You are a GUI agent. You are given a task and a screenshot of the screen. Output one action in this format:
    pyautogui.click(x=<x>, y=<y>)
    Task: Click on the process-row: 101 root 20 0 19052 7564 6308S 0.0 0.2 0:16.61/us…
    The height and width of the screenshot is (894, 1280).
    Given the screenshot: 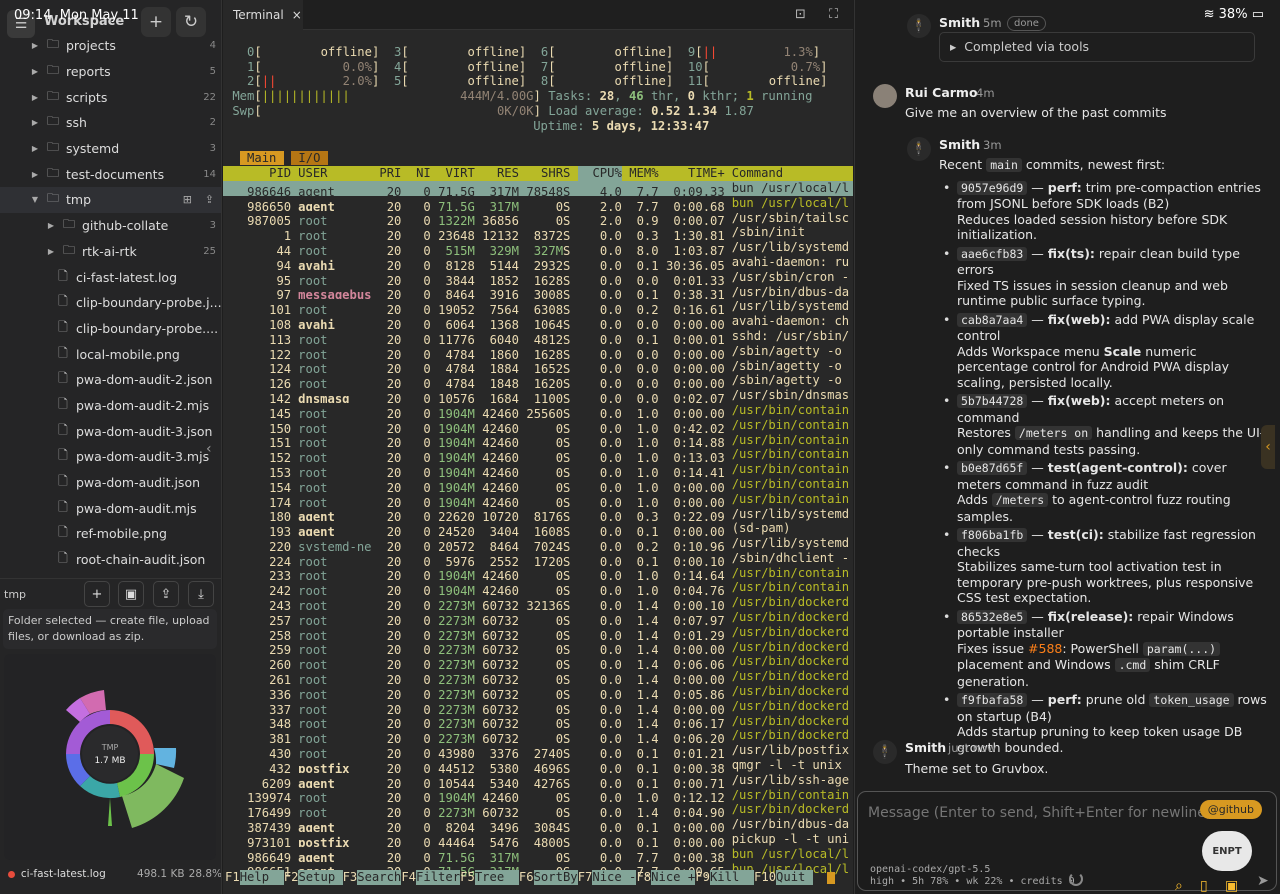 What is the action you would take?
    pyautogui.click(x=538, y=306)
    